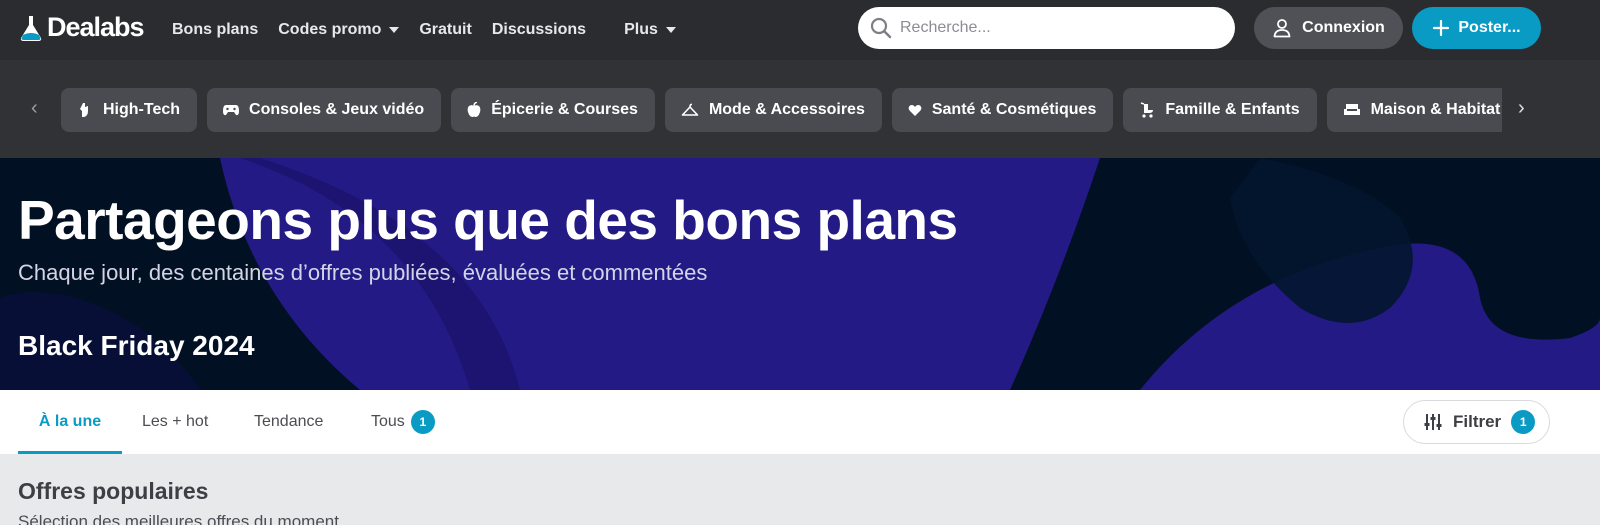 The height and width of the screenshot is (525, 1600). Describe the element at coordinates (1055, 28) in the screenshot. I see `search-input` at that location.